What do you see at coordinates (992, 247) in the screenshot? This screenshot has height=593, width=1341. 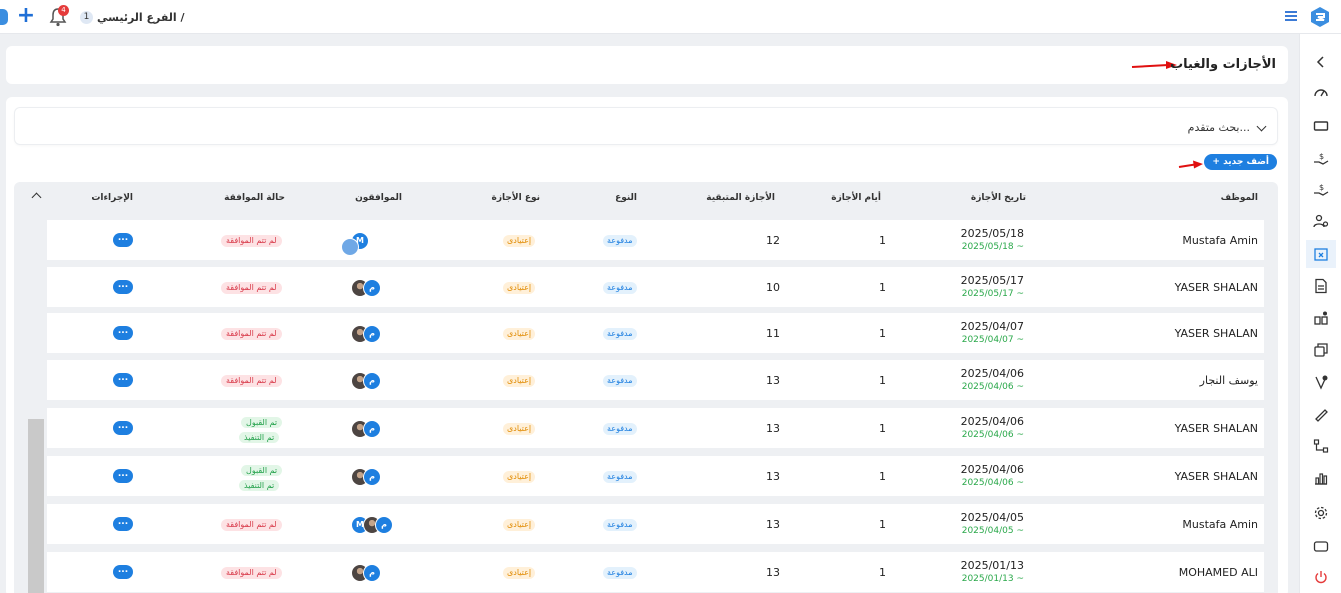 I see `leave-date-to: 2025/05/18 ~` at bounding box center [992, 247].